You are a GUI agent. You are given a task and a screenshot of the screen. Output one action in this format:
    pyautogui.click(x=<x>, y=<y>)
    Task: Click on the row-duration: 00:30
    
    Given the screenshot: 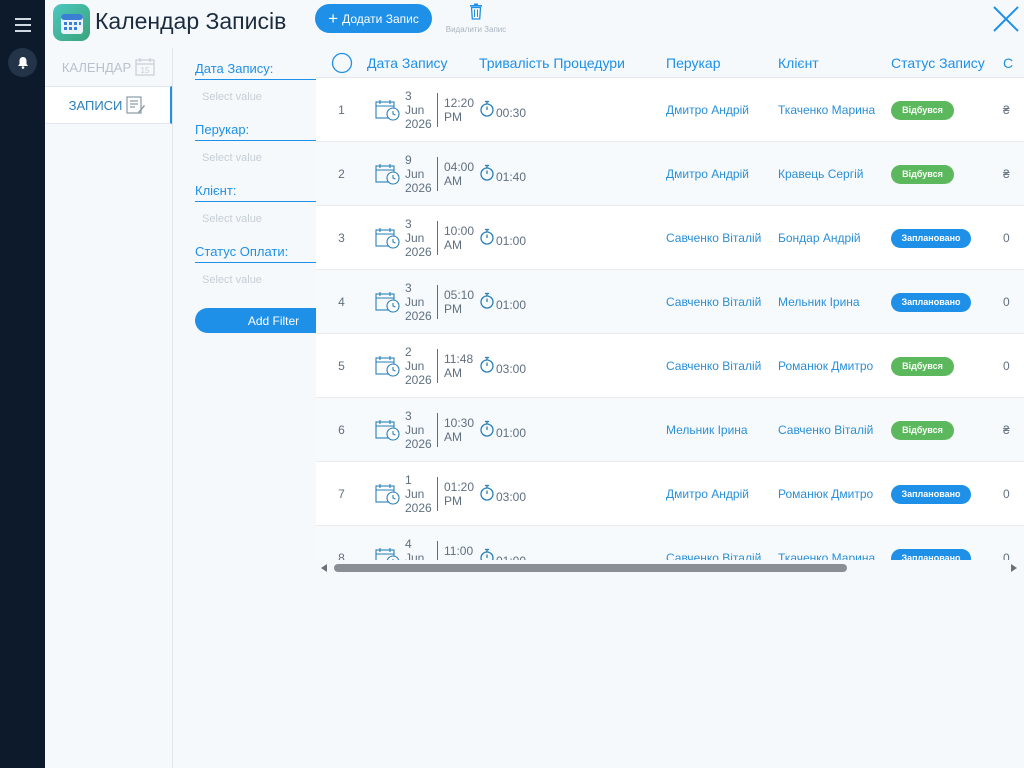 What is the action you would take?
    pyautogui.click(x=511, y=112)
    